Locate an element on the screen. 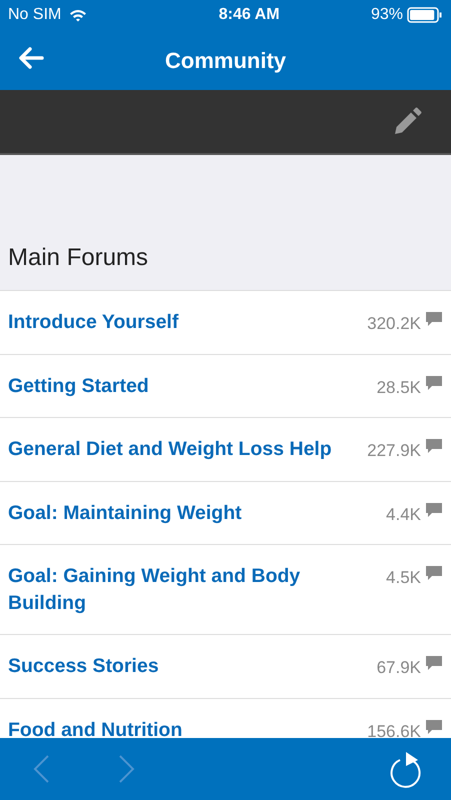 The image size is (451, 800). forum-link: Introduce Yourself is located at coordinates (93, 322).